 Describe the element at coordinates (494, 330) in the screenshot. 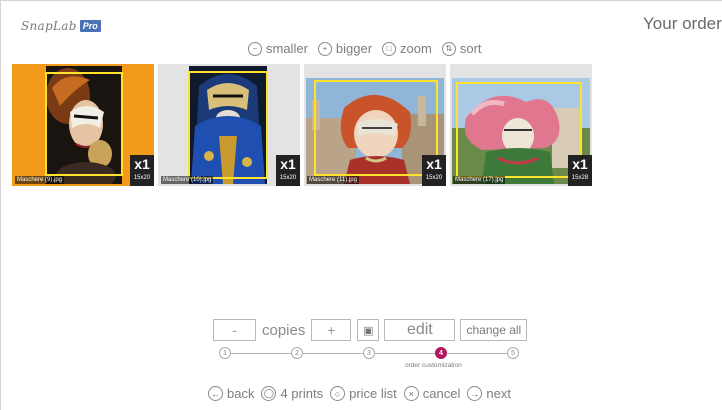

I see `change-all-button: change all` at that location.